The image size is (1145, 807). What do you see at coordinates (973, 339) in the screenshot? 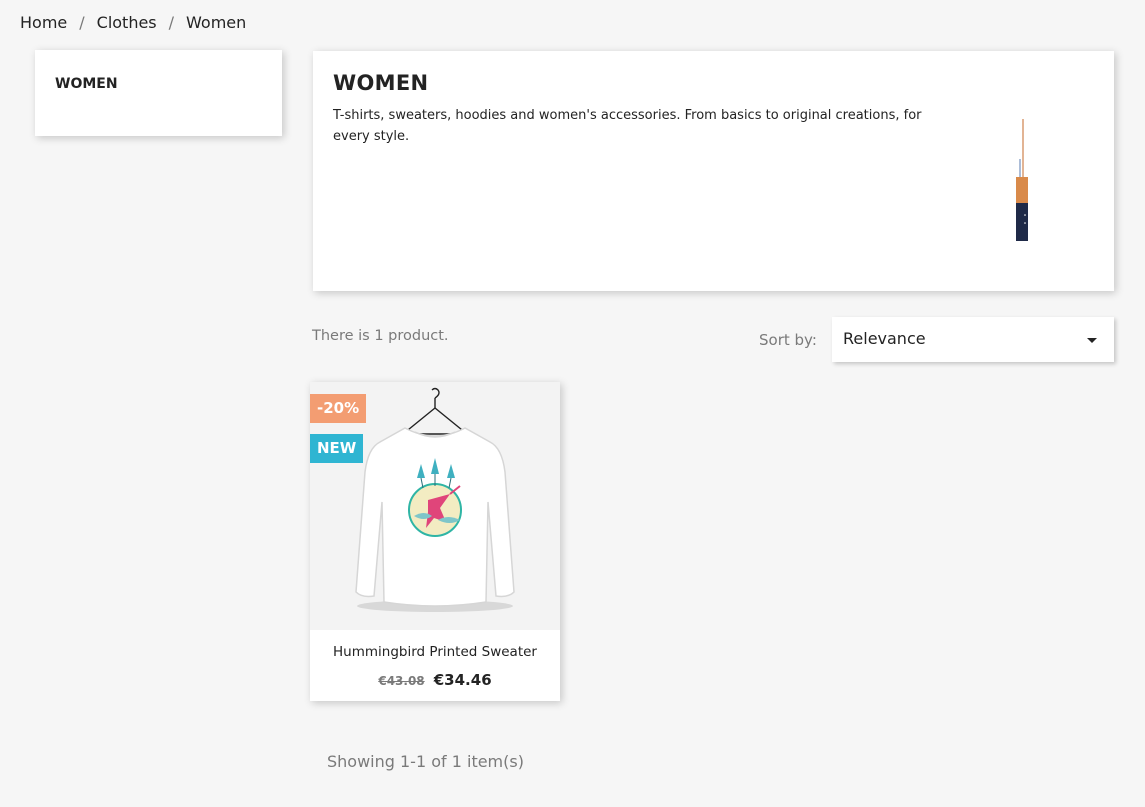
I see `sort-dropdown: Relevance` at bounding box center [973, 339].